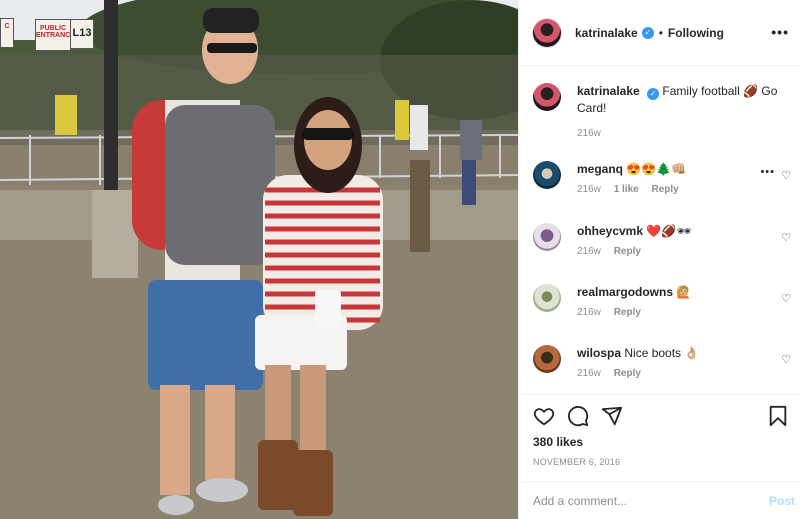  Describe the element at coordinates (782, 501) in the screenshot. I see `post-button: Post` at that location.